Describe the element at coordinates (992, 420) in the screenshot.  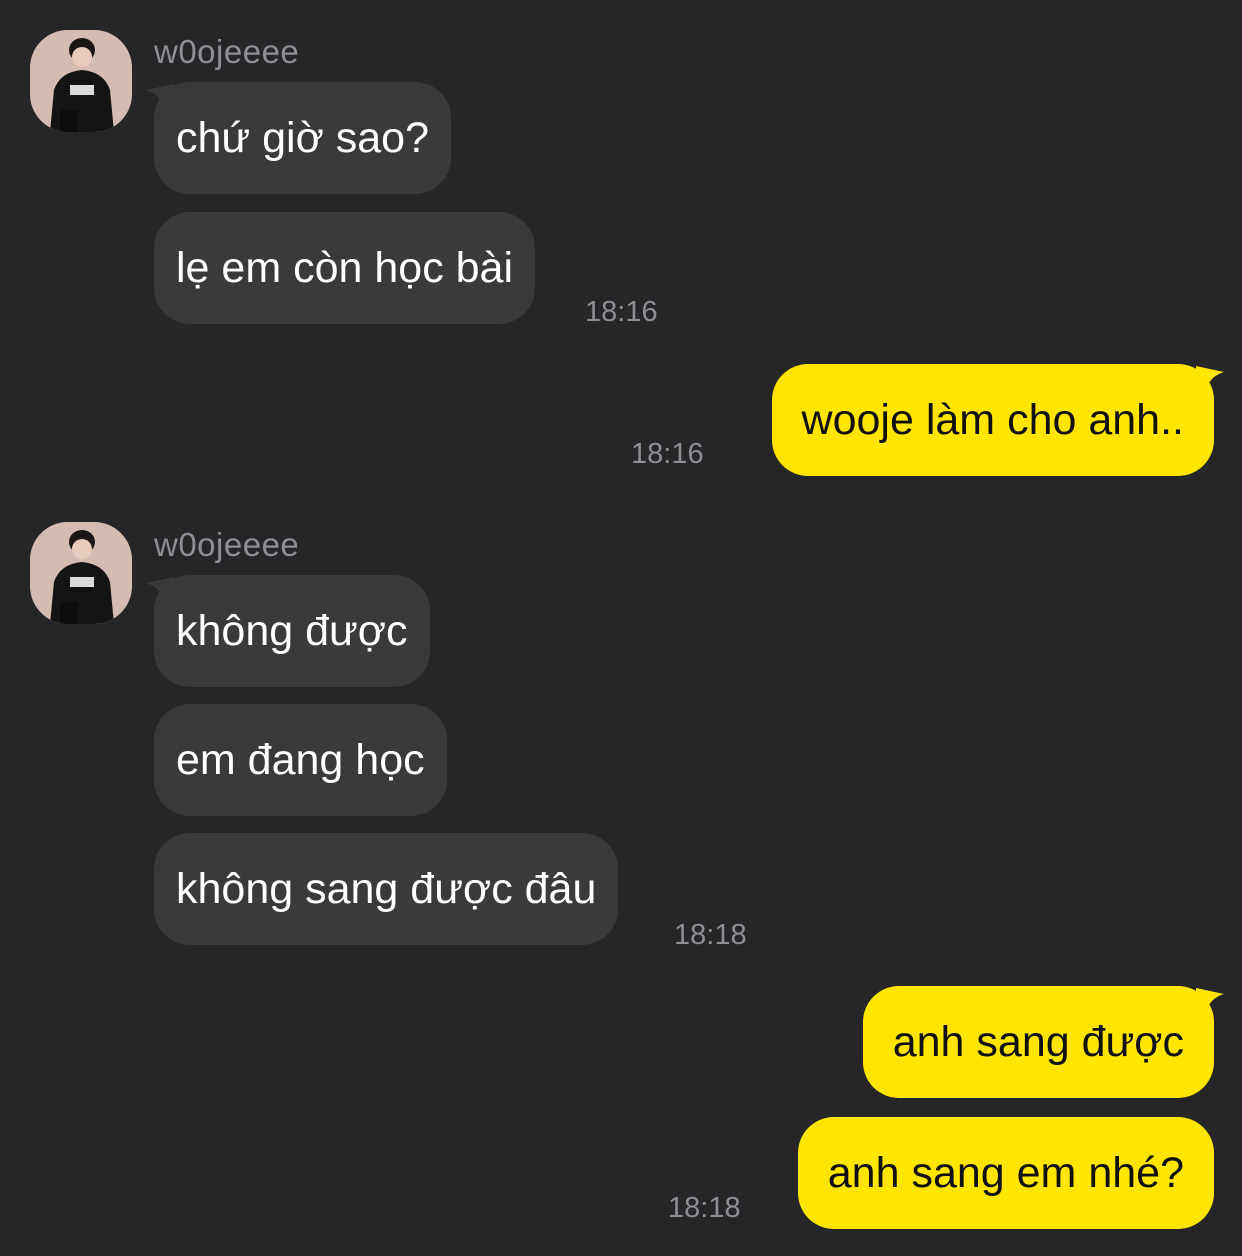
I see `outgoing-message: wooje làm cho anh..` at that location.